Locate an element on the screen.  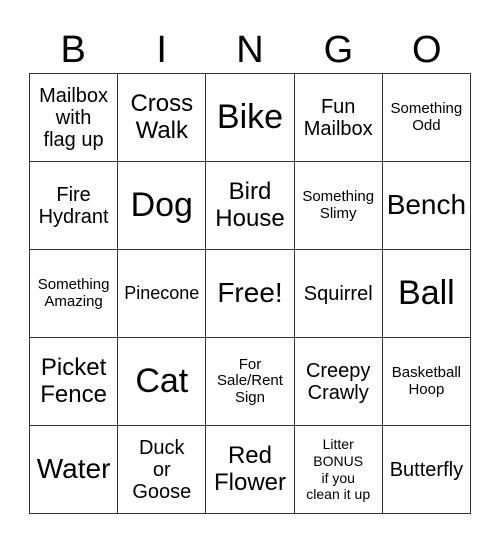
cell-label: Free! is located at coordinates (250, 293).